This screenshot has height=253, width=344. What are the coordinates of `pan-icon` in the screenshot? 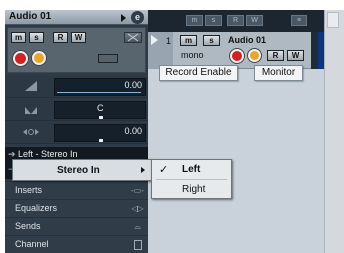 It's located at (31, 110).